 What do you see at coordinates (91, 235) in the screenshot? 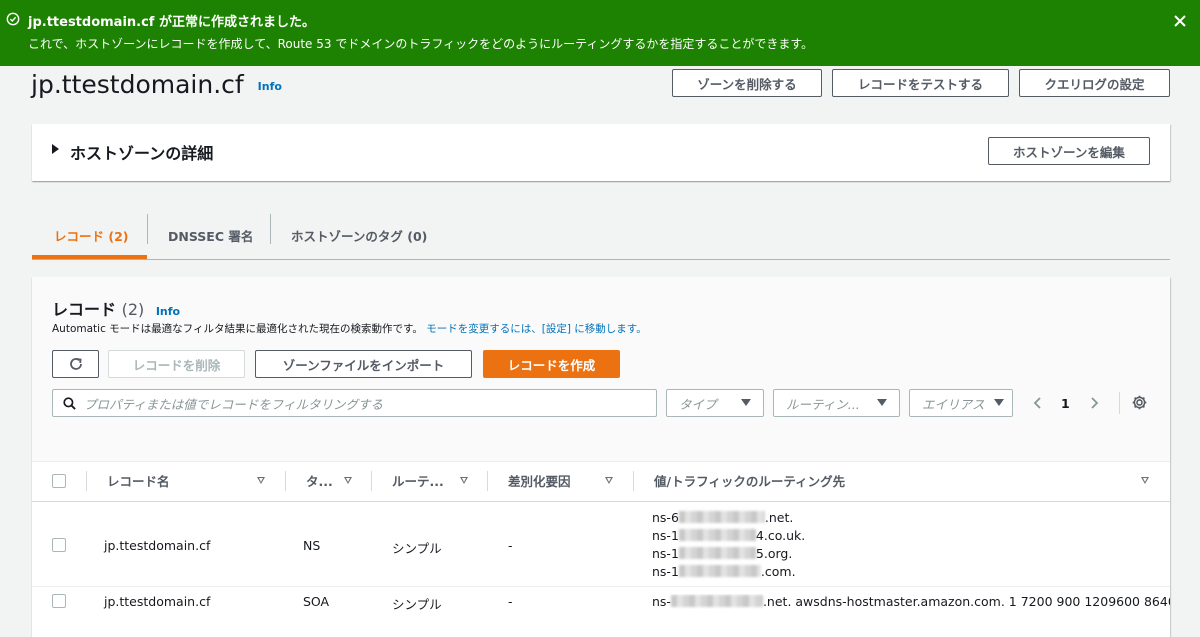
I see `tab-records: レコード (2)` at bounding box center [91, 235].